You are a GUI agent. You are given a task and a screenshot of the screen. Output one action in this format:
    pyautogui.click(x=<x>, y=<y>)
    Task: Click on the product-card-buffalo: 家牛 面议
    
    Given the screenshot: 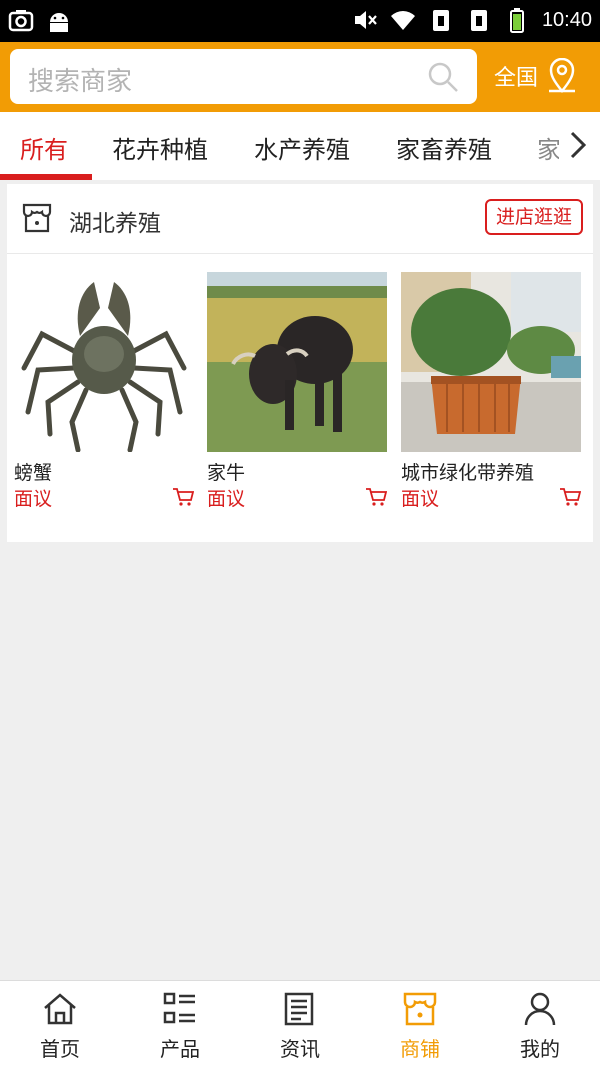 What is the action you would take?
    pyautogui.click(x=297, y=391)
    